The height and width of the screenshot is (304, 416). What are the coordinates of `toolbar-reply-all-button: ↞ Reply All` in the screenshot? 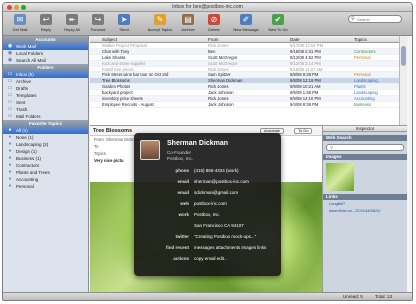 It's located at (72, 23).